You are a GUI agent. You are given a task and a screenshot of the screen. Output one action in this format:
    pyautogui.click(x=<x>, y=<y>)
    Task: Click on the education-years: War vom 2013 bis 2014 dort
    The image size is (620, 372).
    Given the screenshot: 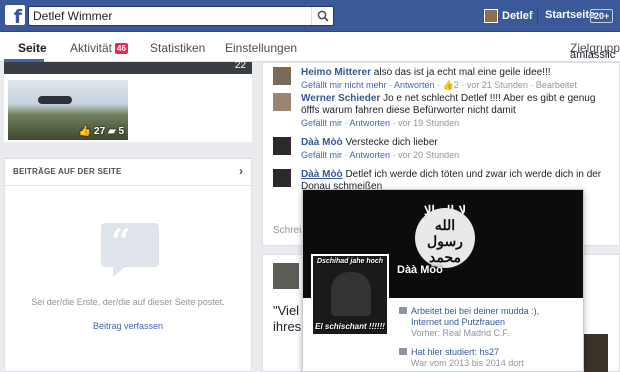 What is the action you would take?
    pyautogui.click(x=467, y=363)
    